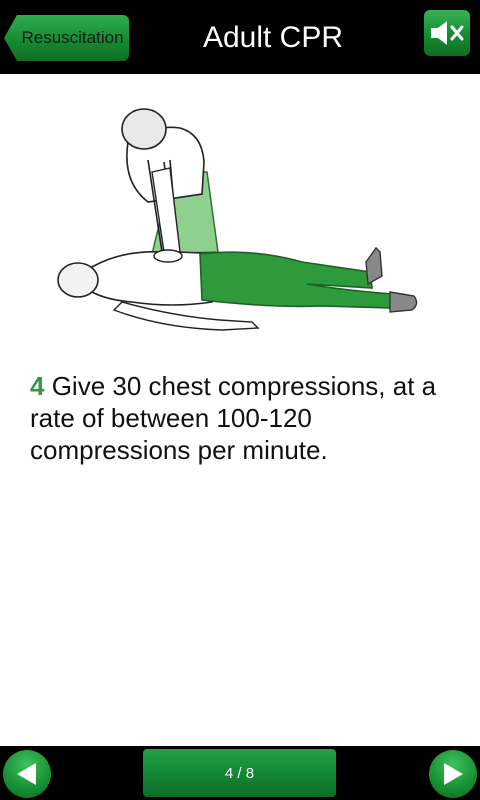 Image resolution: width=480 pixels, height=800 pixels. I want to click on rescuer-hands, so click(168, 256).